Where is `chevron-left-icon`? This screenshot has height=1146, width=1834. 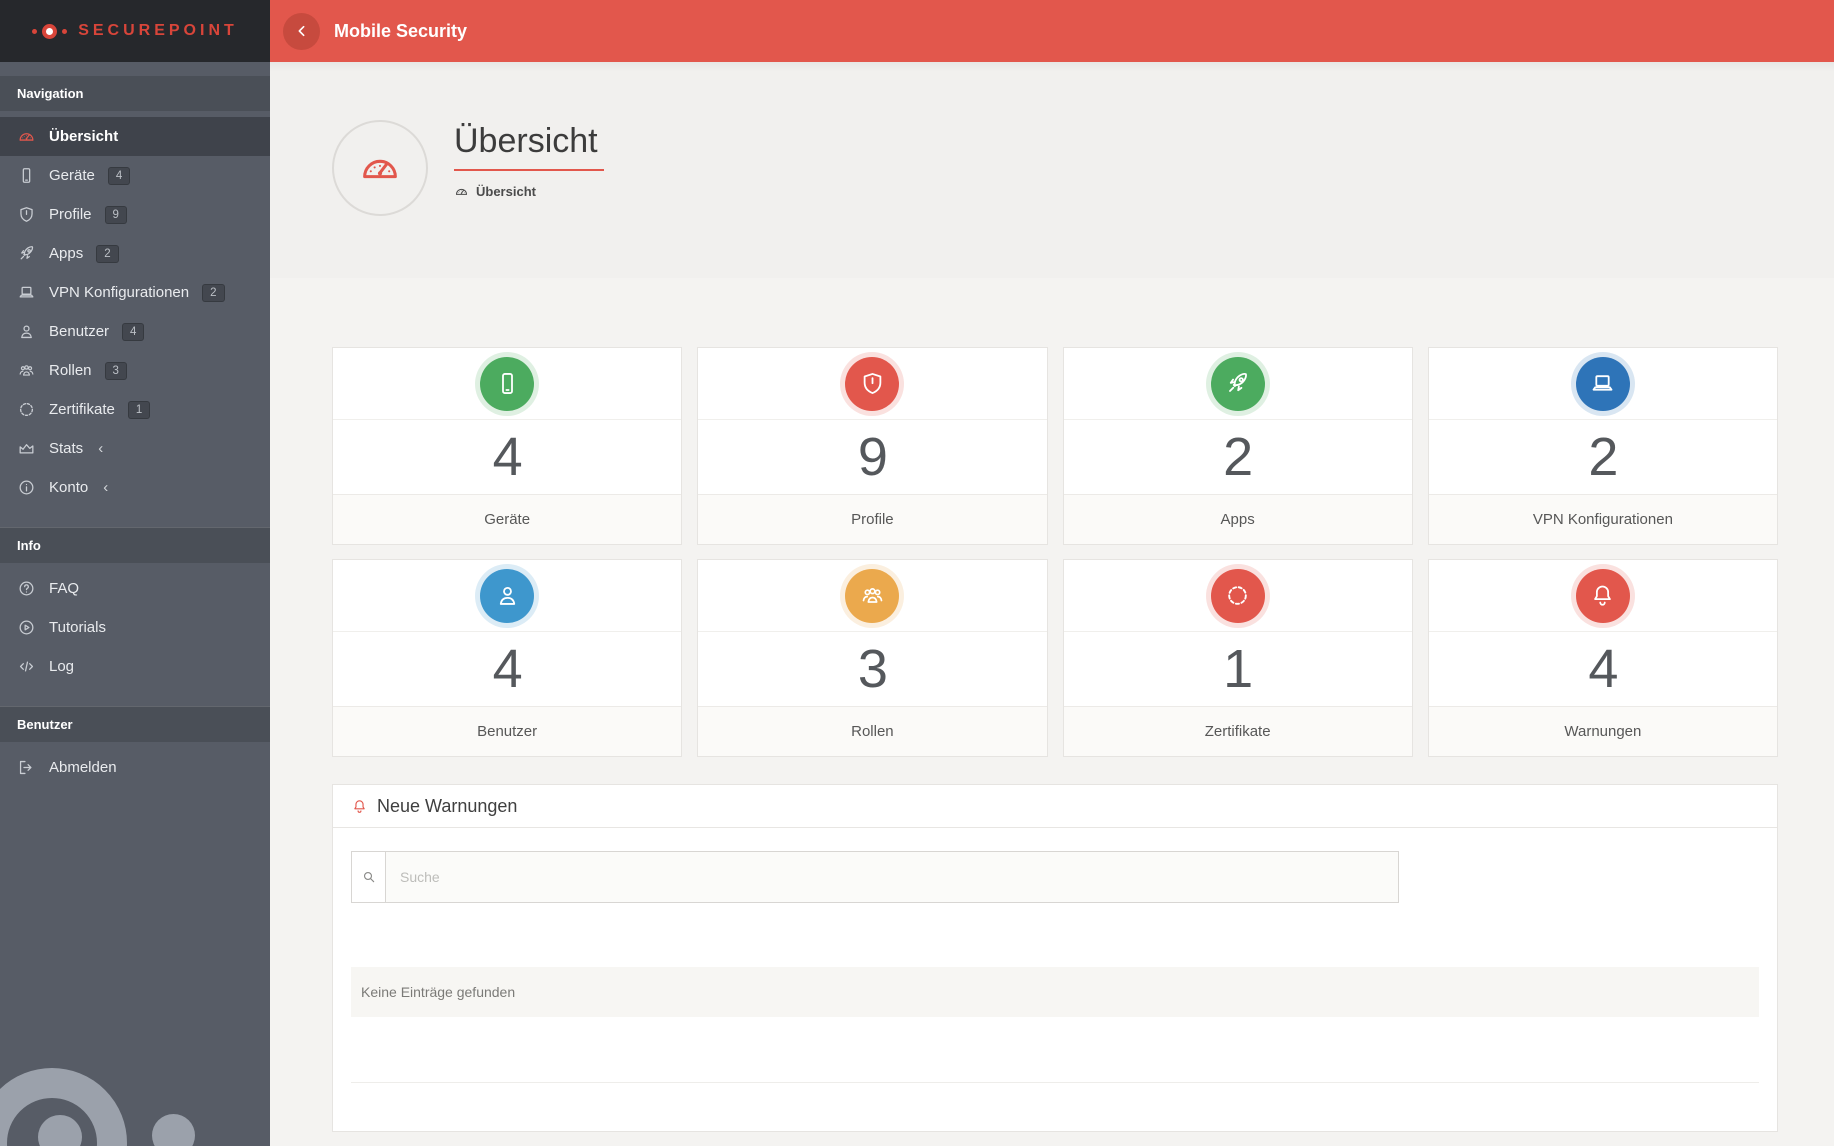 chevron-left-icon is located at coordinates (301, 31).